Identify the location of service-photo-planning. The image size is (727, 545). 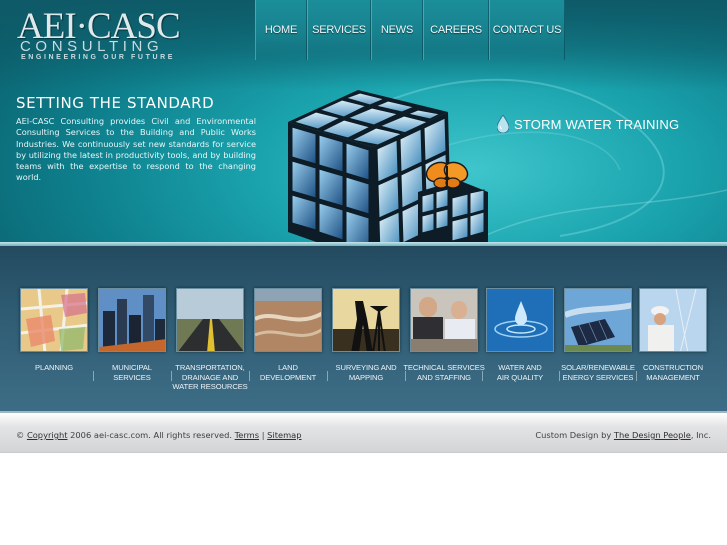
(54, 320).